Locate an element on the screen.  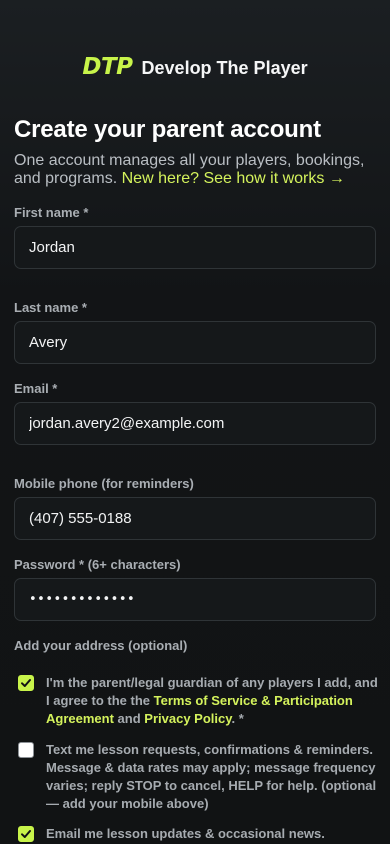
brand-header: DTP Develop The Player is located at coordinates (195, 67).